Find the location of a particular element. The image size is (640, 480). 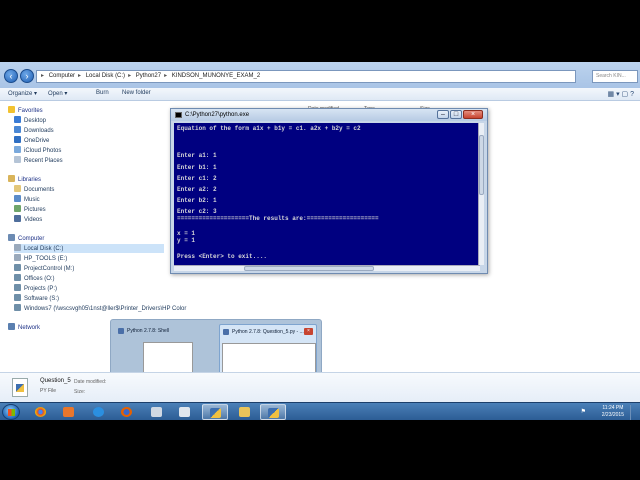

recent-places-icon is located at coordinates (17, 159).